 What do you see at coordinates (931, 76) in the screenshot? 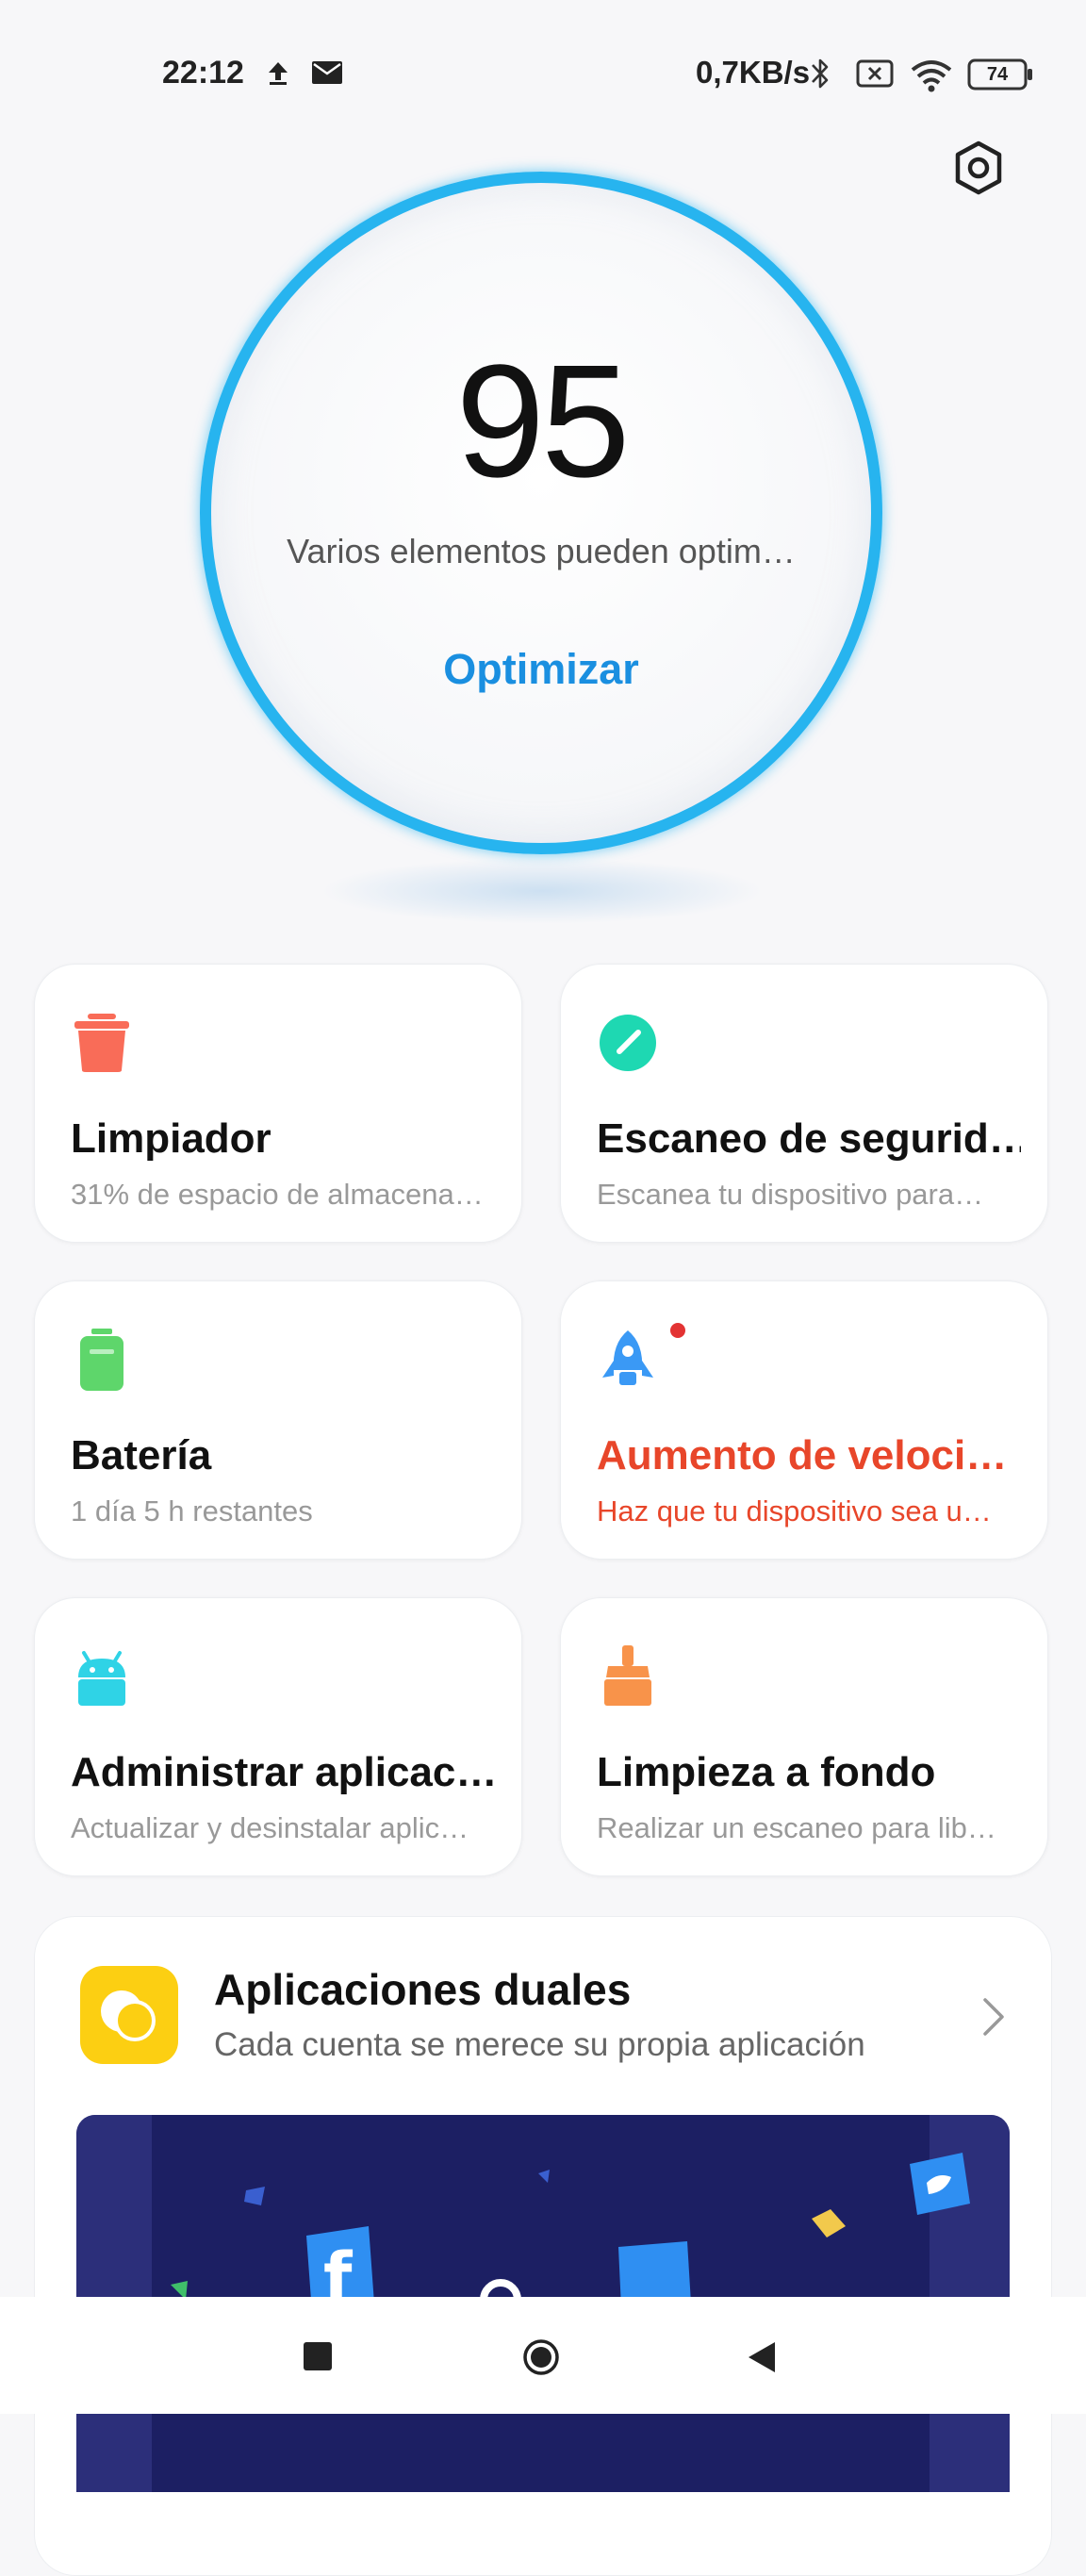
I see `wifi-icon` at bounding box center [931, 76].